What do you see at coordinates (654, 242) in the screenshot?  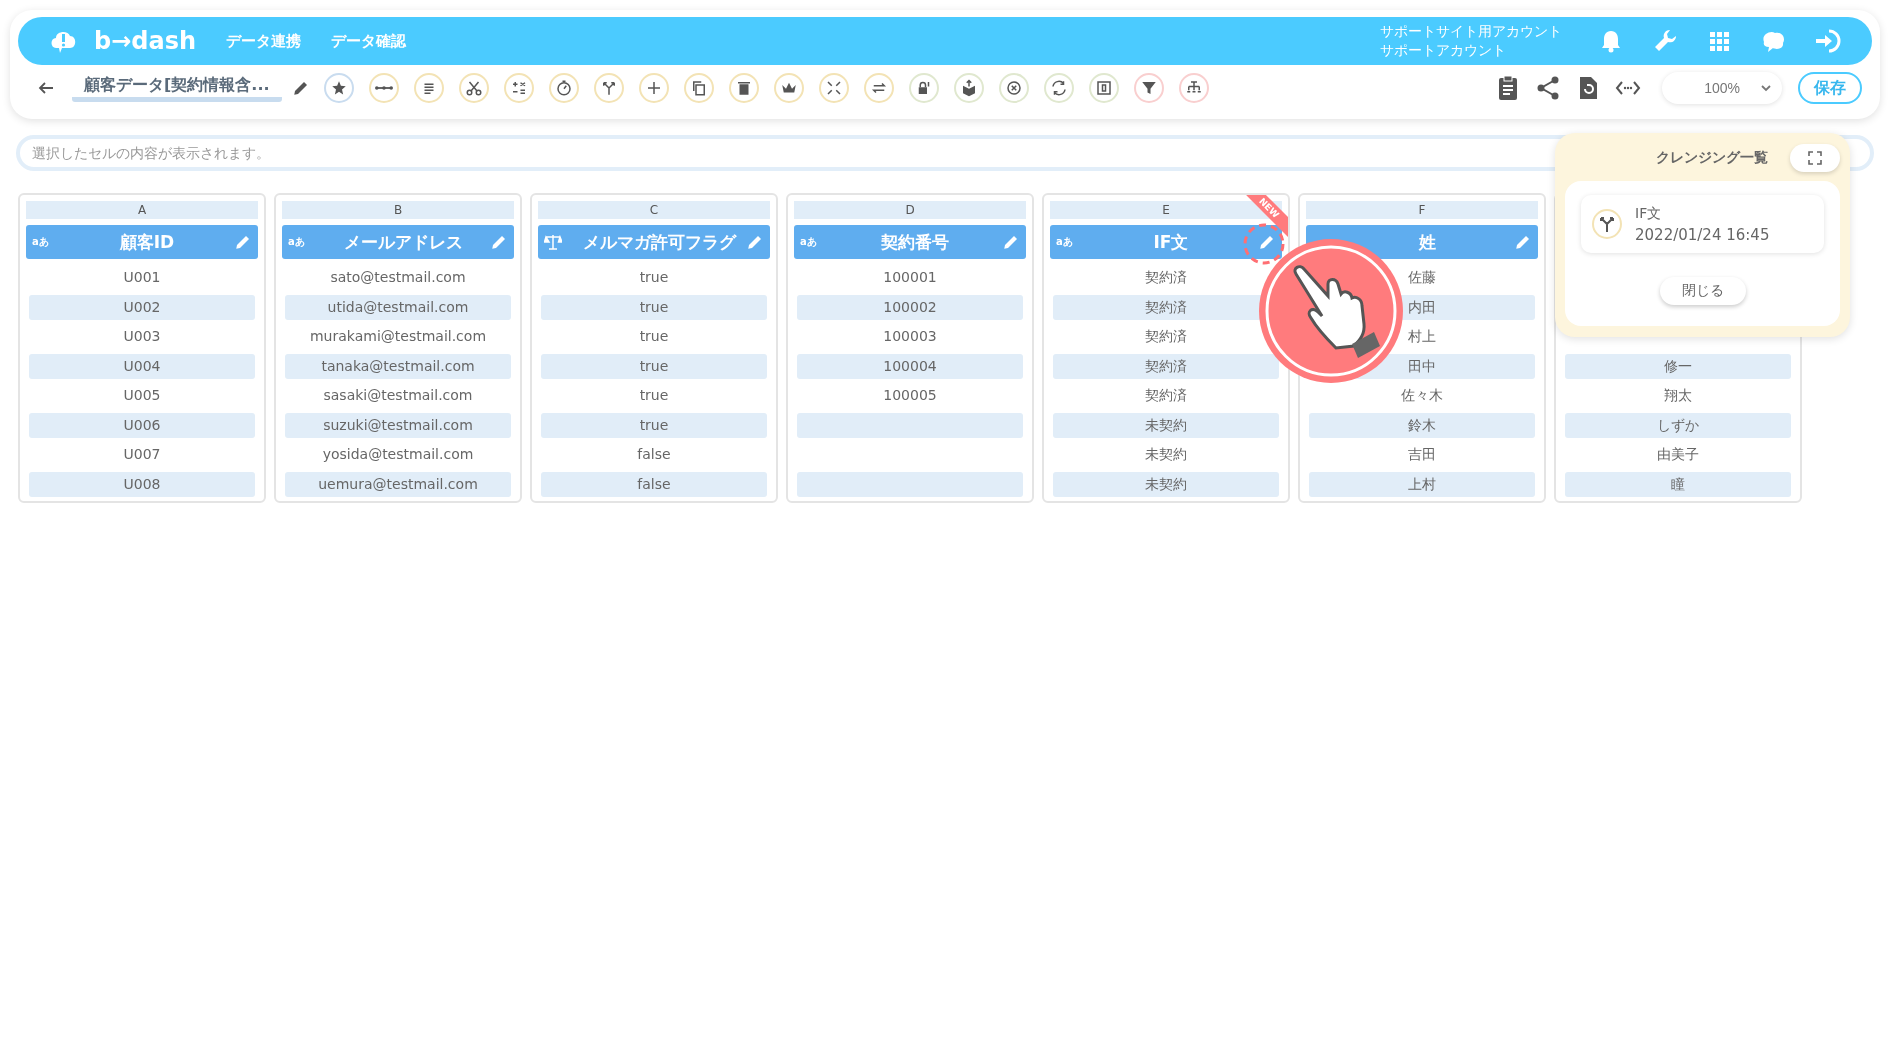 I see `column-header: メルマガ許可フラグ` at bounding box center [654, 242].